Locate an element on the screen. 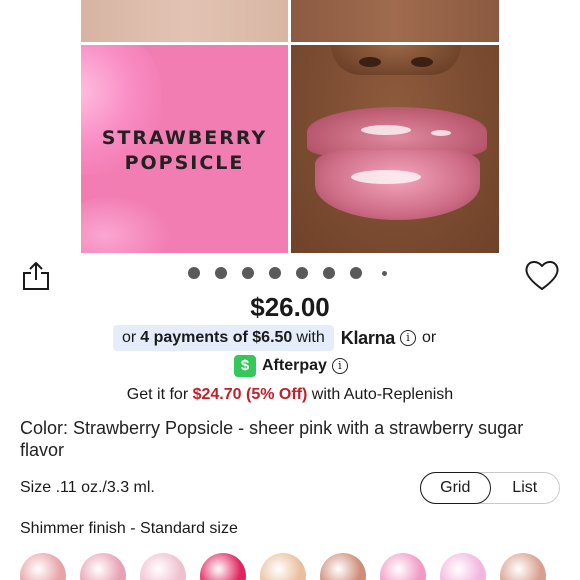 This screenshot has height=580, width=580. list-view-button: List is located at coordinates (525, 488).